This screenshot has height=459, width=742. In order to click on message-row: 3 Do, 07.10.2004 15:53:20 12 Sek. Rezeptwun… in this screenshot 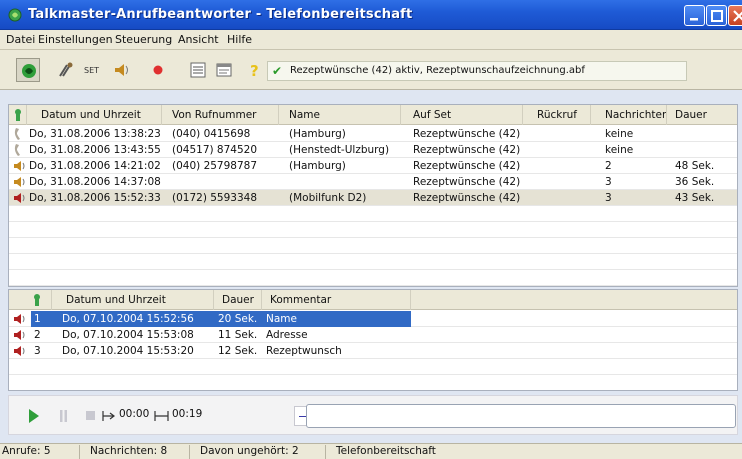, I will do `click(373, 351)`.